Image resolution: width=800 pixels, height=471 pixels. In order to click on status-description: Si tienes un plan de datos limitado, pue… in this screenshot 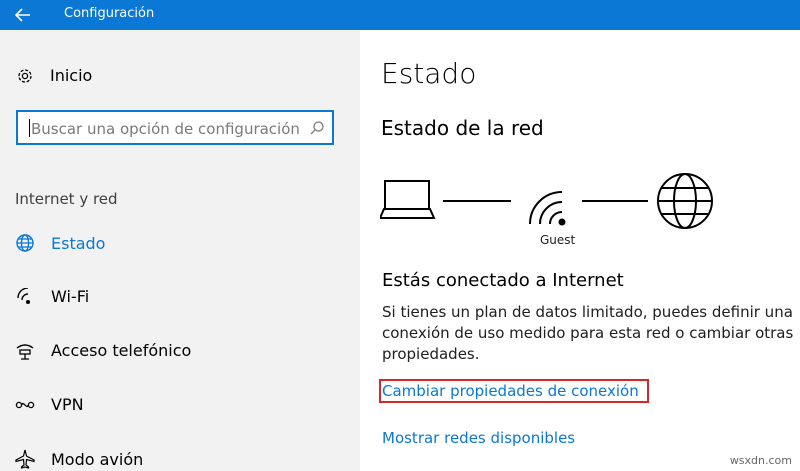, I will do `click(591, 333)`.